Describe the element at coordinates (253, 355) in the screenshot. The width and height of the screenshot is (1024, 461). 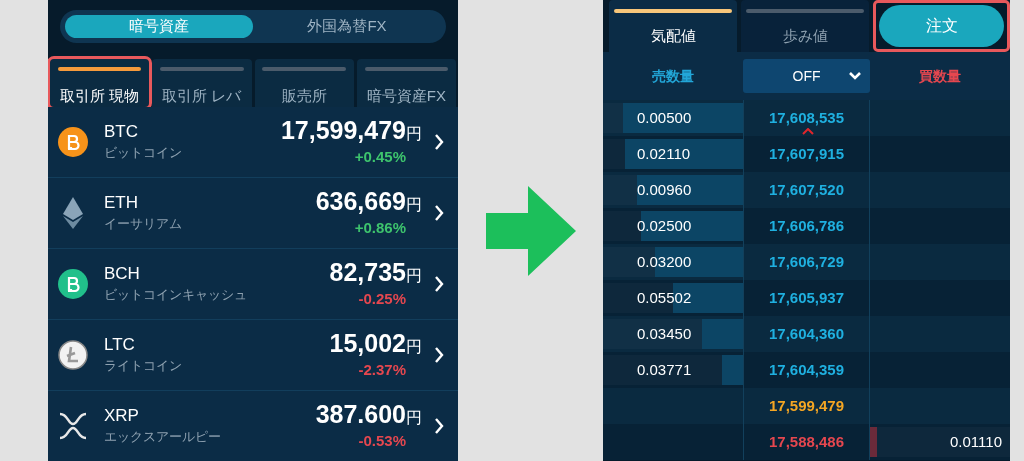
I see `coin-row: LTC ライトコイン 15,002円 -2.37%` at that location.